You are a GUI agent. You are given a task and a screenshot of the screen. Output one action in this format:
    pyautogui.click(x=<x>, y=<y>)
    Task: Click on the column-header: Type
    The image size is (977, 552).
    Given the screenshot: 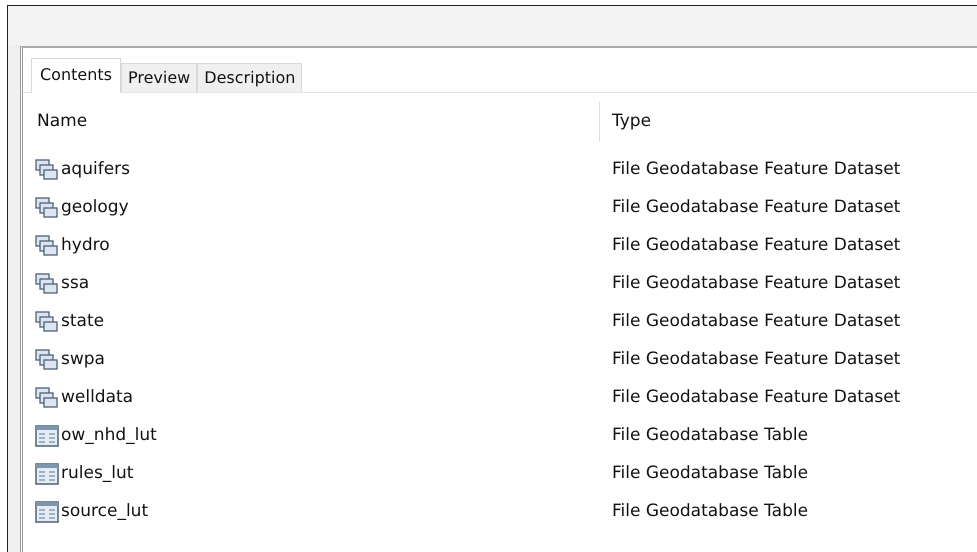 What is the action you would take?
    pyautogui.click(x=632, y=122)
    